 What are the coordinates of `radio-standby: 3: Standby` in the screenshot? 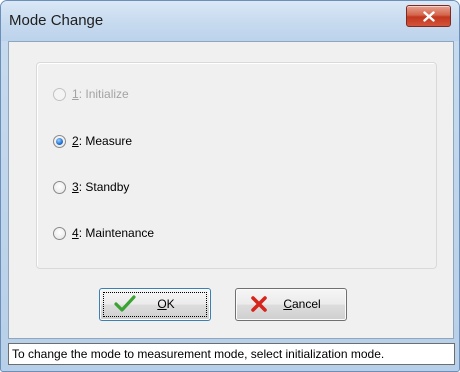 It's located at (91, 187).